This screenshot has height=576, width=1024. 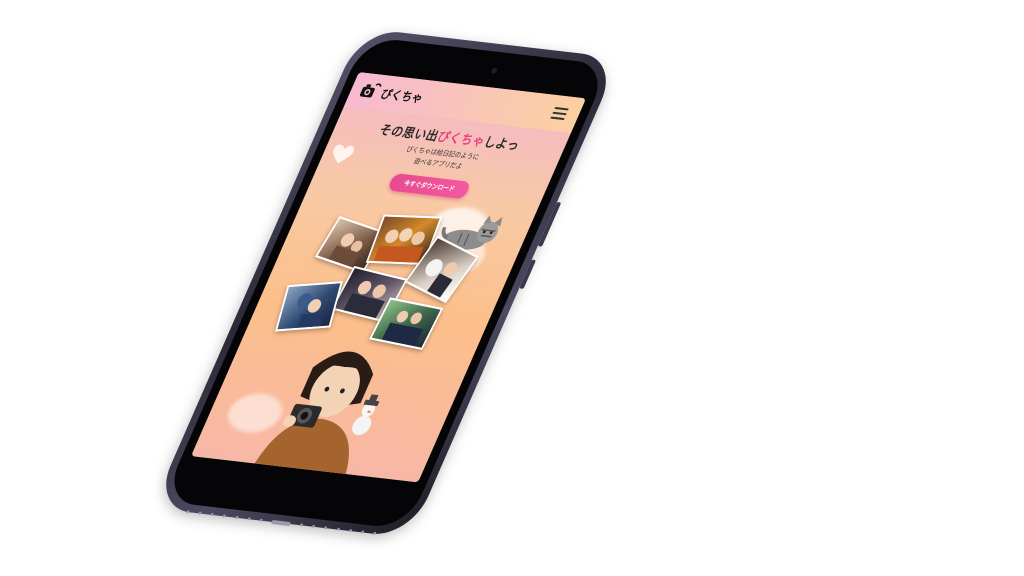 What do you see at coordinates (501, 144) in the screenshot?
I see `headline-suffix: しよっ` at bounding box center [501, 144].